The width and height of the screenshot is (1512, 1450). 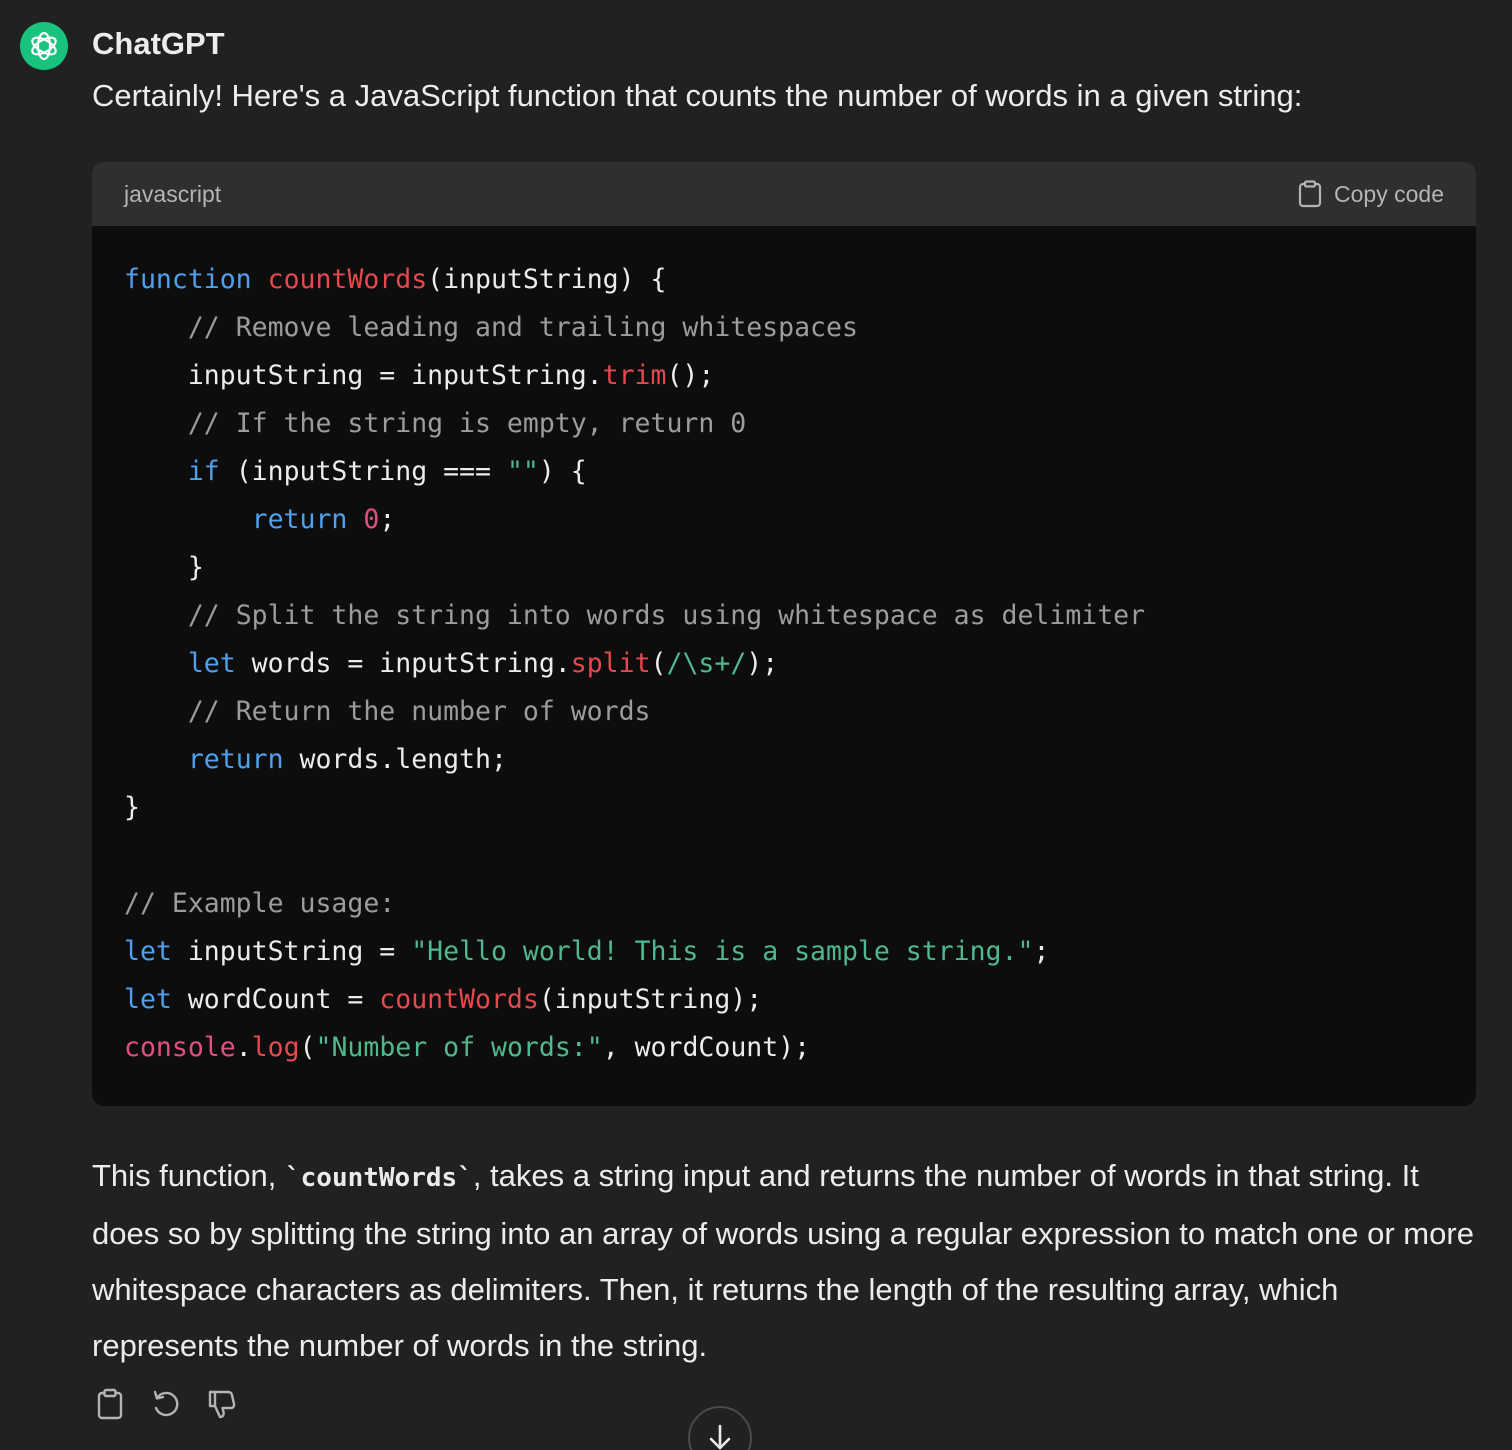 What do you see at coordinates (395, 279) in the screenshot?
I see `code-line: function countWords(inputString) {` at bounding box center [395, 279].